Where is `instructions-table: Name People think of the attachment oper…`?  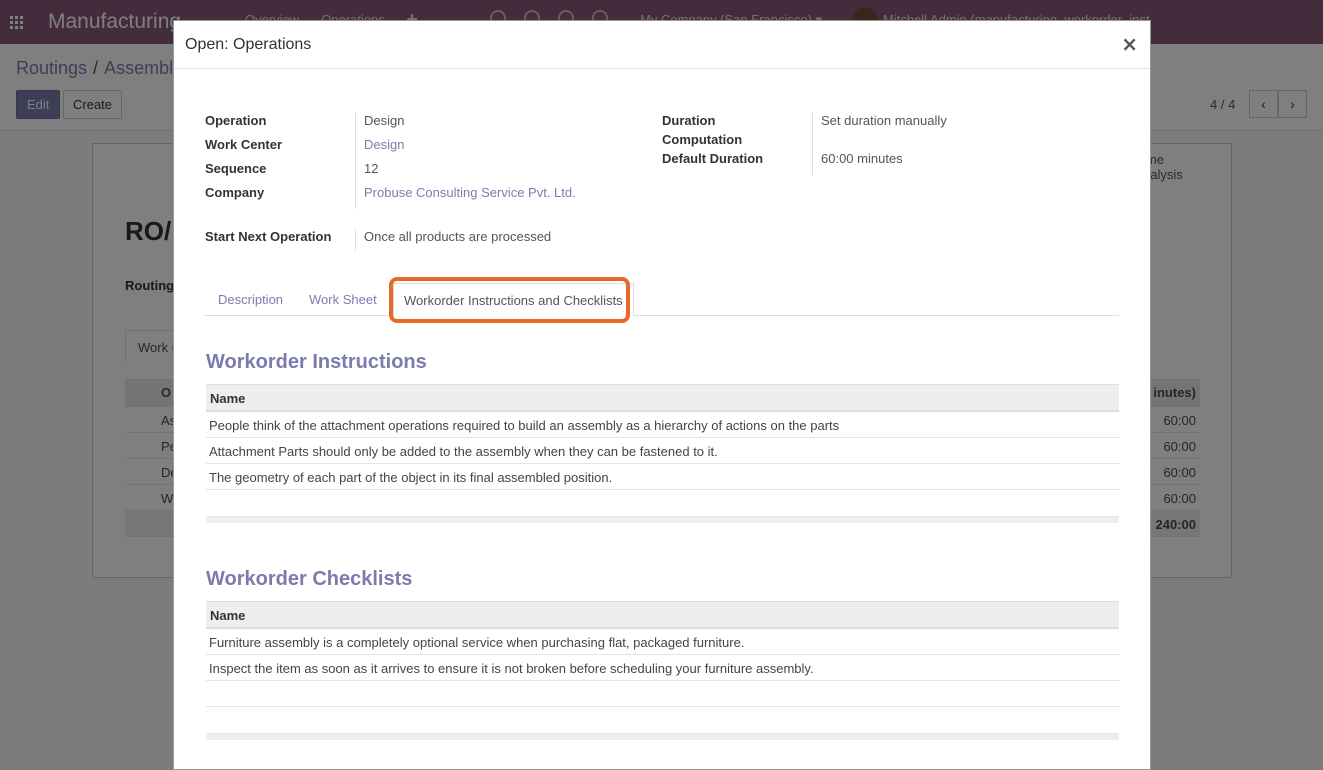
instructions-table: Name People think of the attachment oper… is located at coordinates (662, 453).